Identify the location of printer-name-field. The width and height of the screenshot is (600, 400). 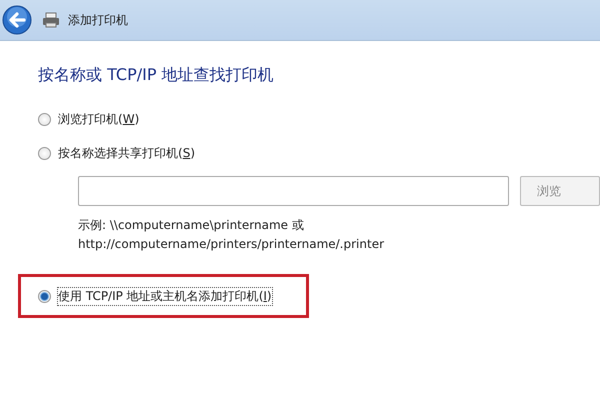
(293, 191).